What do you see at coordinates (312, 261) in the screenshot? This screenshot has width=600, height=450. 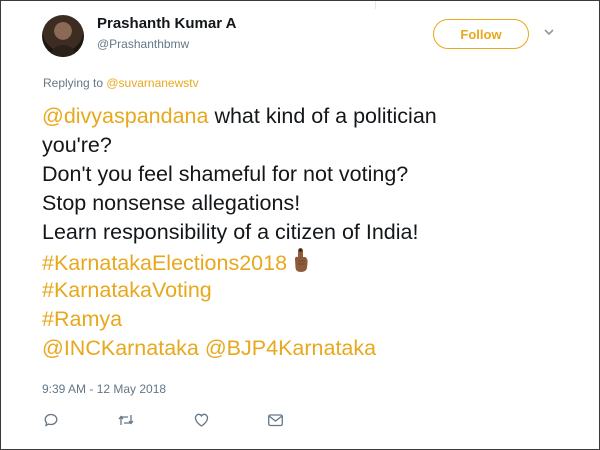 I see `tweet-line: #KarnatakaElections2018` at bounding box center [312, 261].